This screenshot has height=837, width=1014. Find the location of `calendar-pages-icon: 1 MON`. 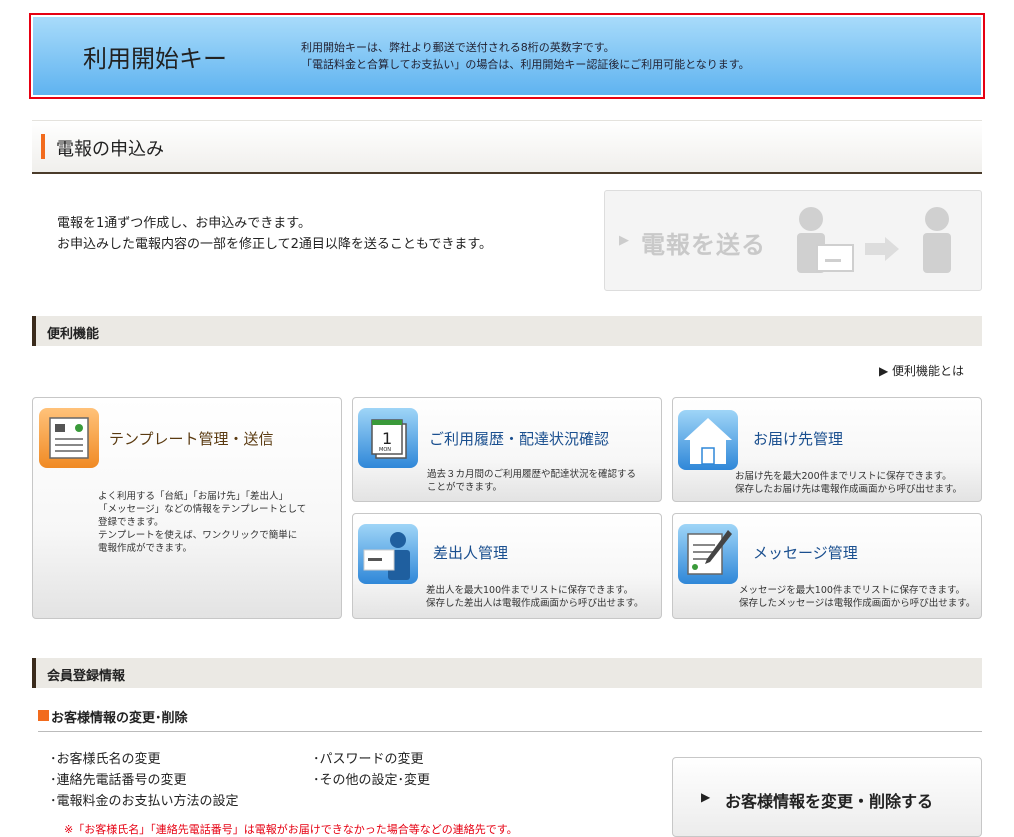

calendar-pages-icon: 1 MON is located at coordinates (389, 439).